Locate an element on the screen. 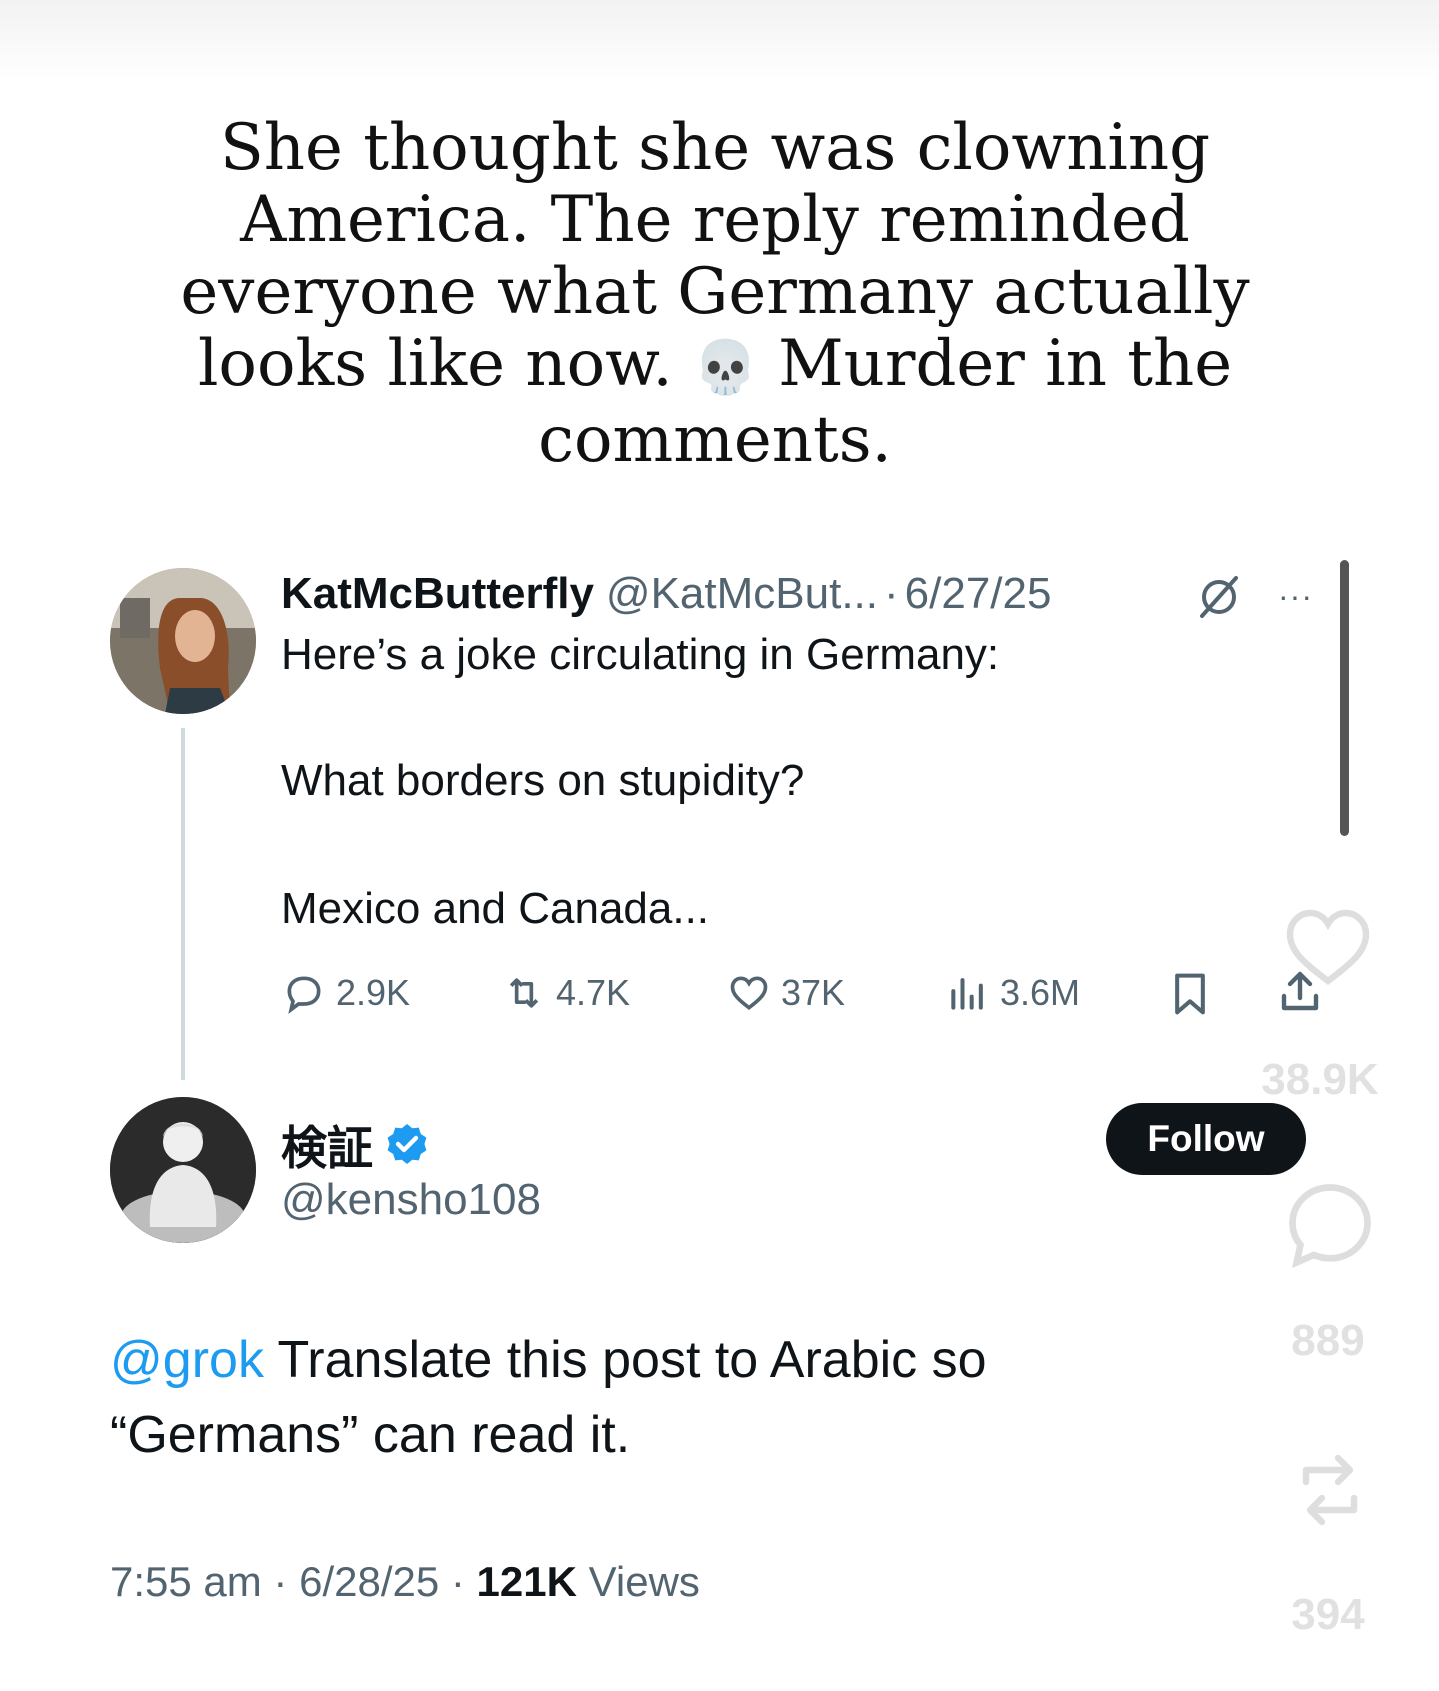 The width and height of the screenshot is (1439, 1691). views-count: 3.6M is located at coordinates (1040, 992).